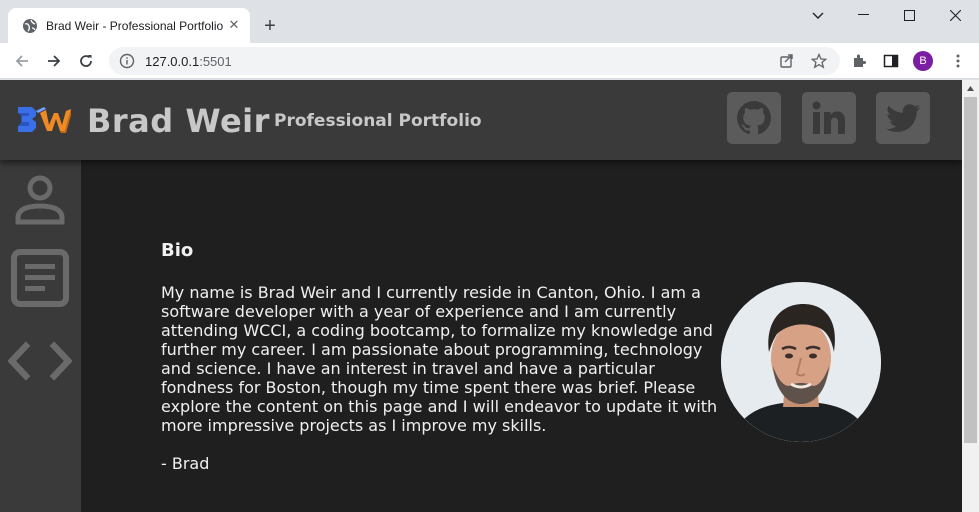  I want to click on avatar: B, so click(923, 61).